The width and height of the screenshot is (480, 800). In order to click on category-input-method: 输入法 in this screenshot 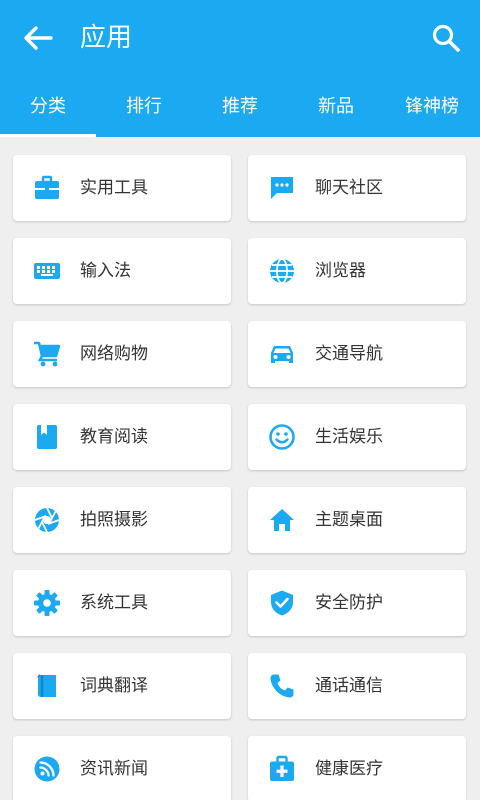, I will do `click(122, 271)`.